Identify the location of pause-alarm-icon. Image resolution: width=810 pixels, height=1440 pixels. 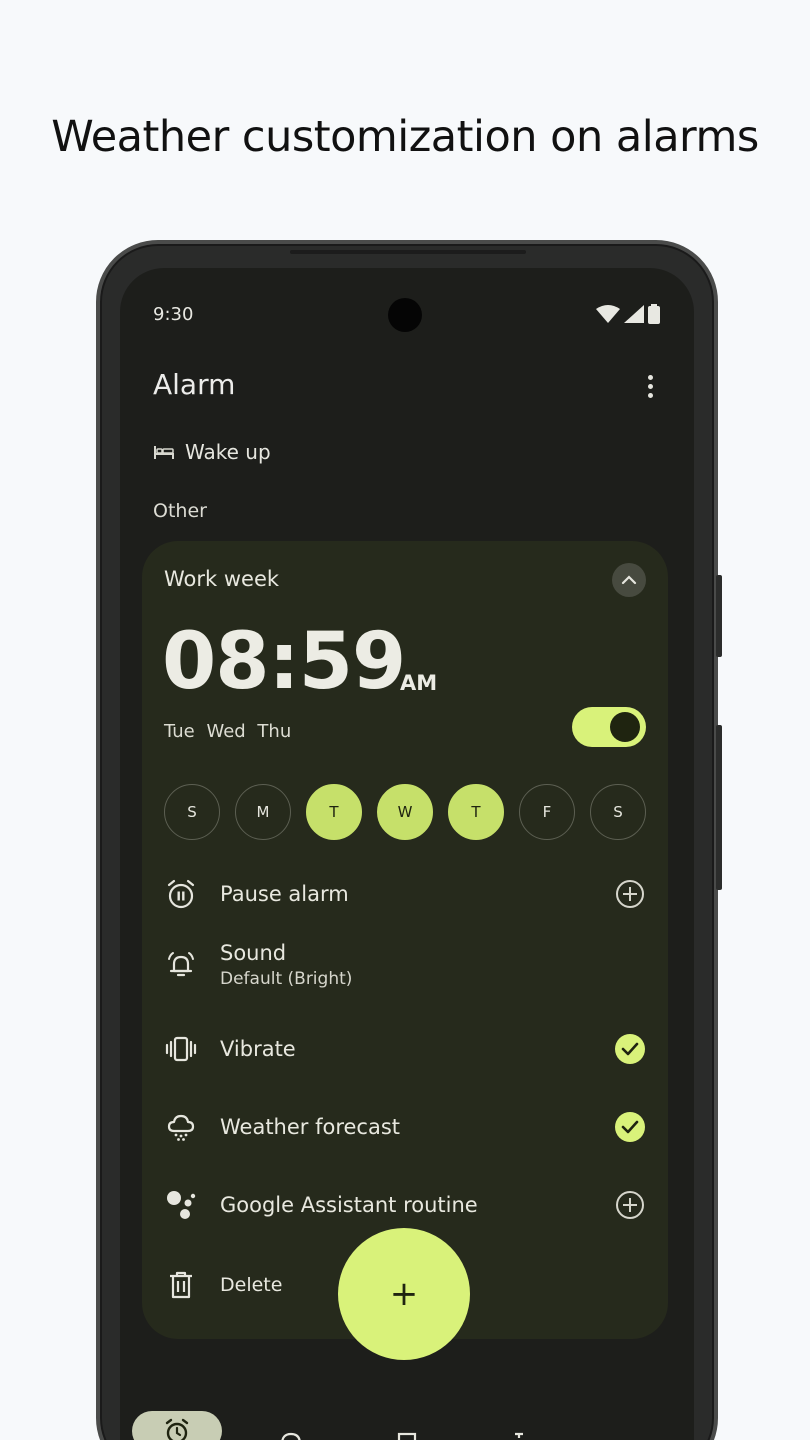
(181, 894).